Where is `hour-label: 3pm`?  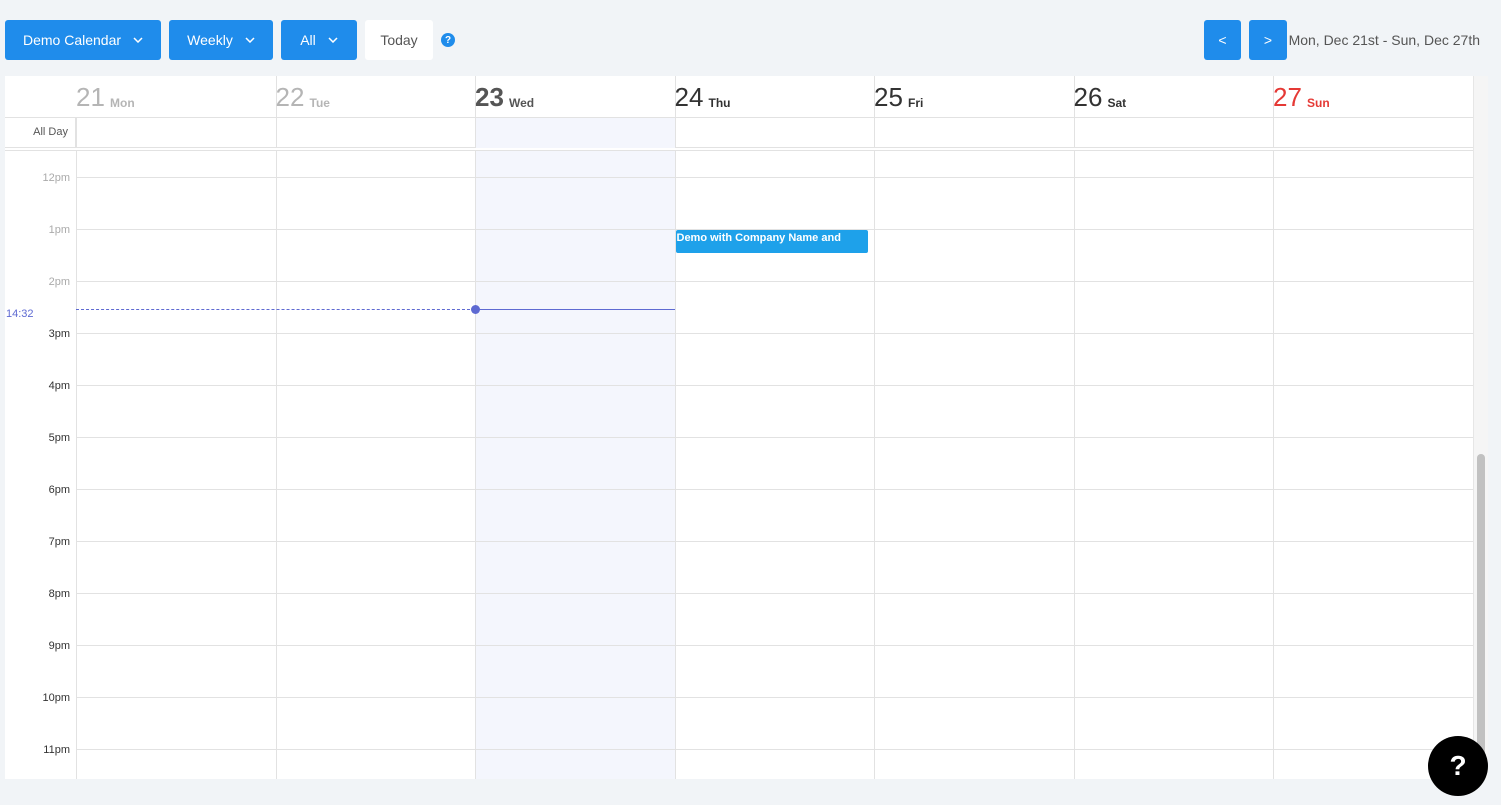 hour-label: 3pm is located at coordinates (59, 334).